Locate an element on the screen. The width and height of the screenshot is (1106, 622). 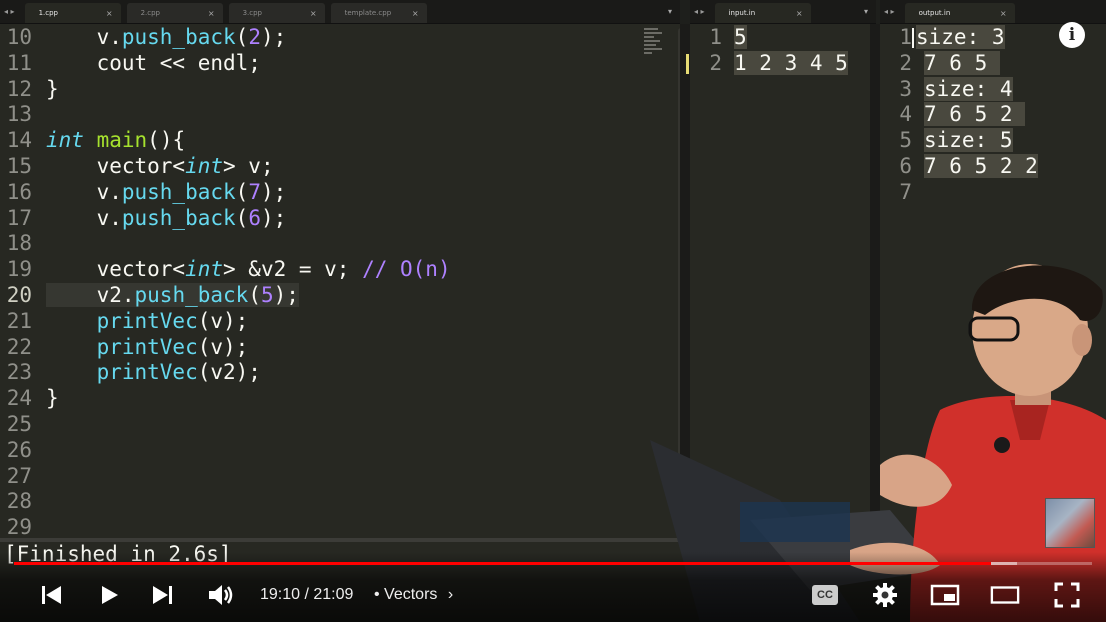
line-text: 7 6 5 2 2 is located at coordinates (981, 166).